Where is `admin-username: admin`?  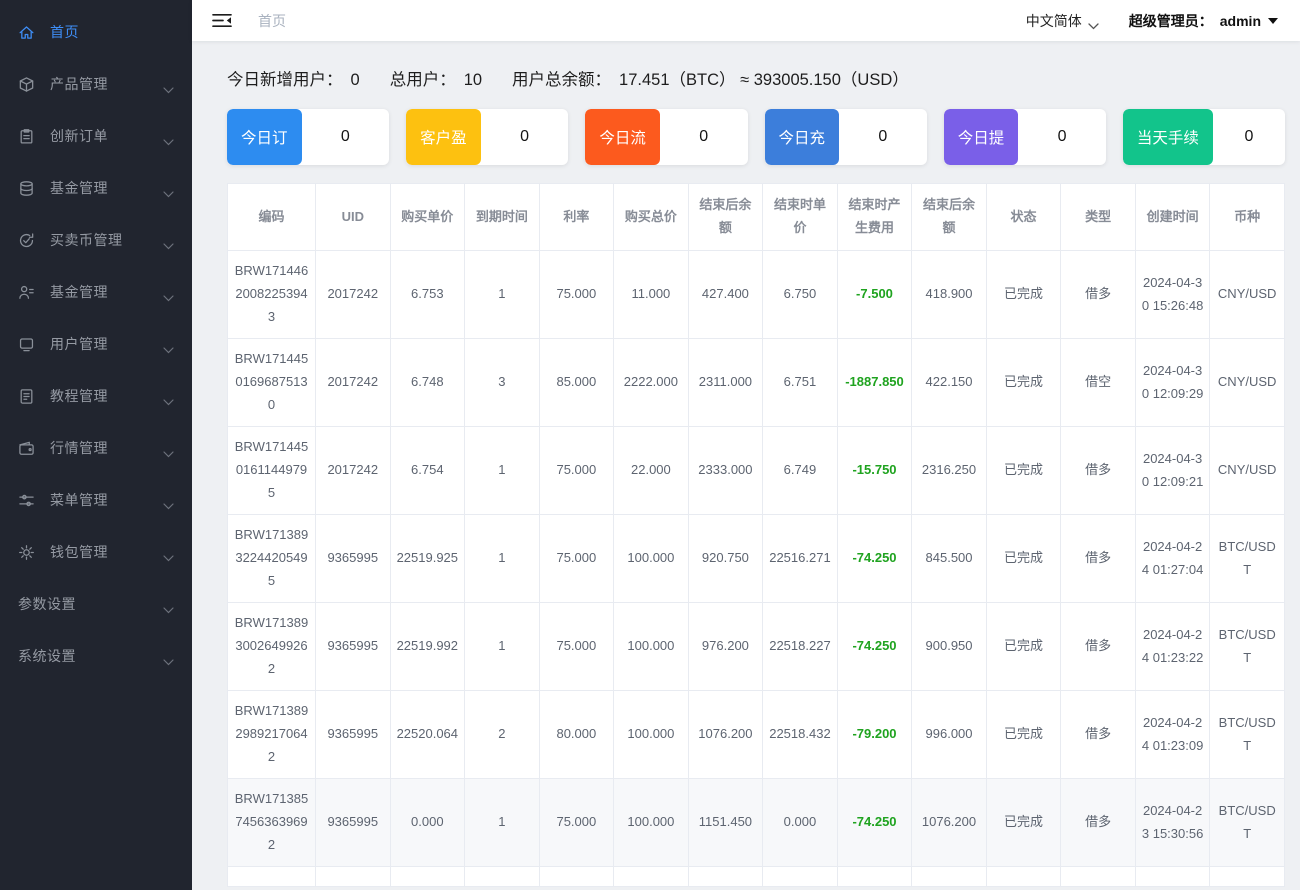 admin-username: admin is located at coordinates (1240, 20).